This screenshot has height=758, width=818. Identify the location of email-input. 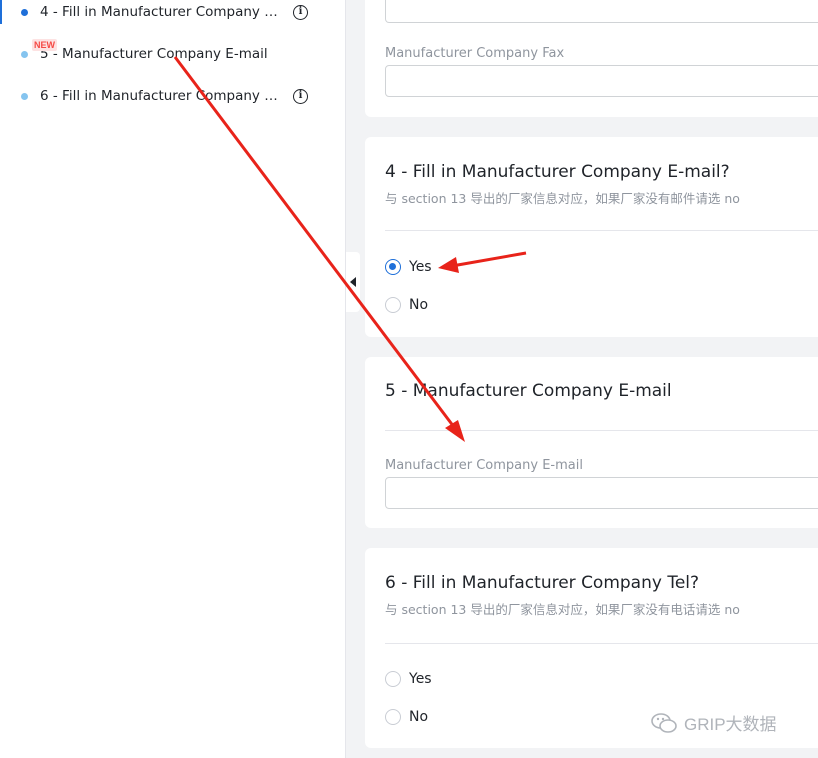
(601, 493).